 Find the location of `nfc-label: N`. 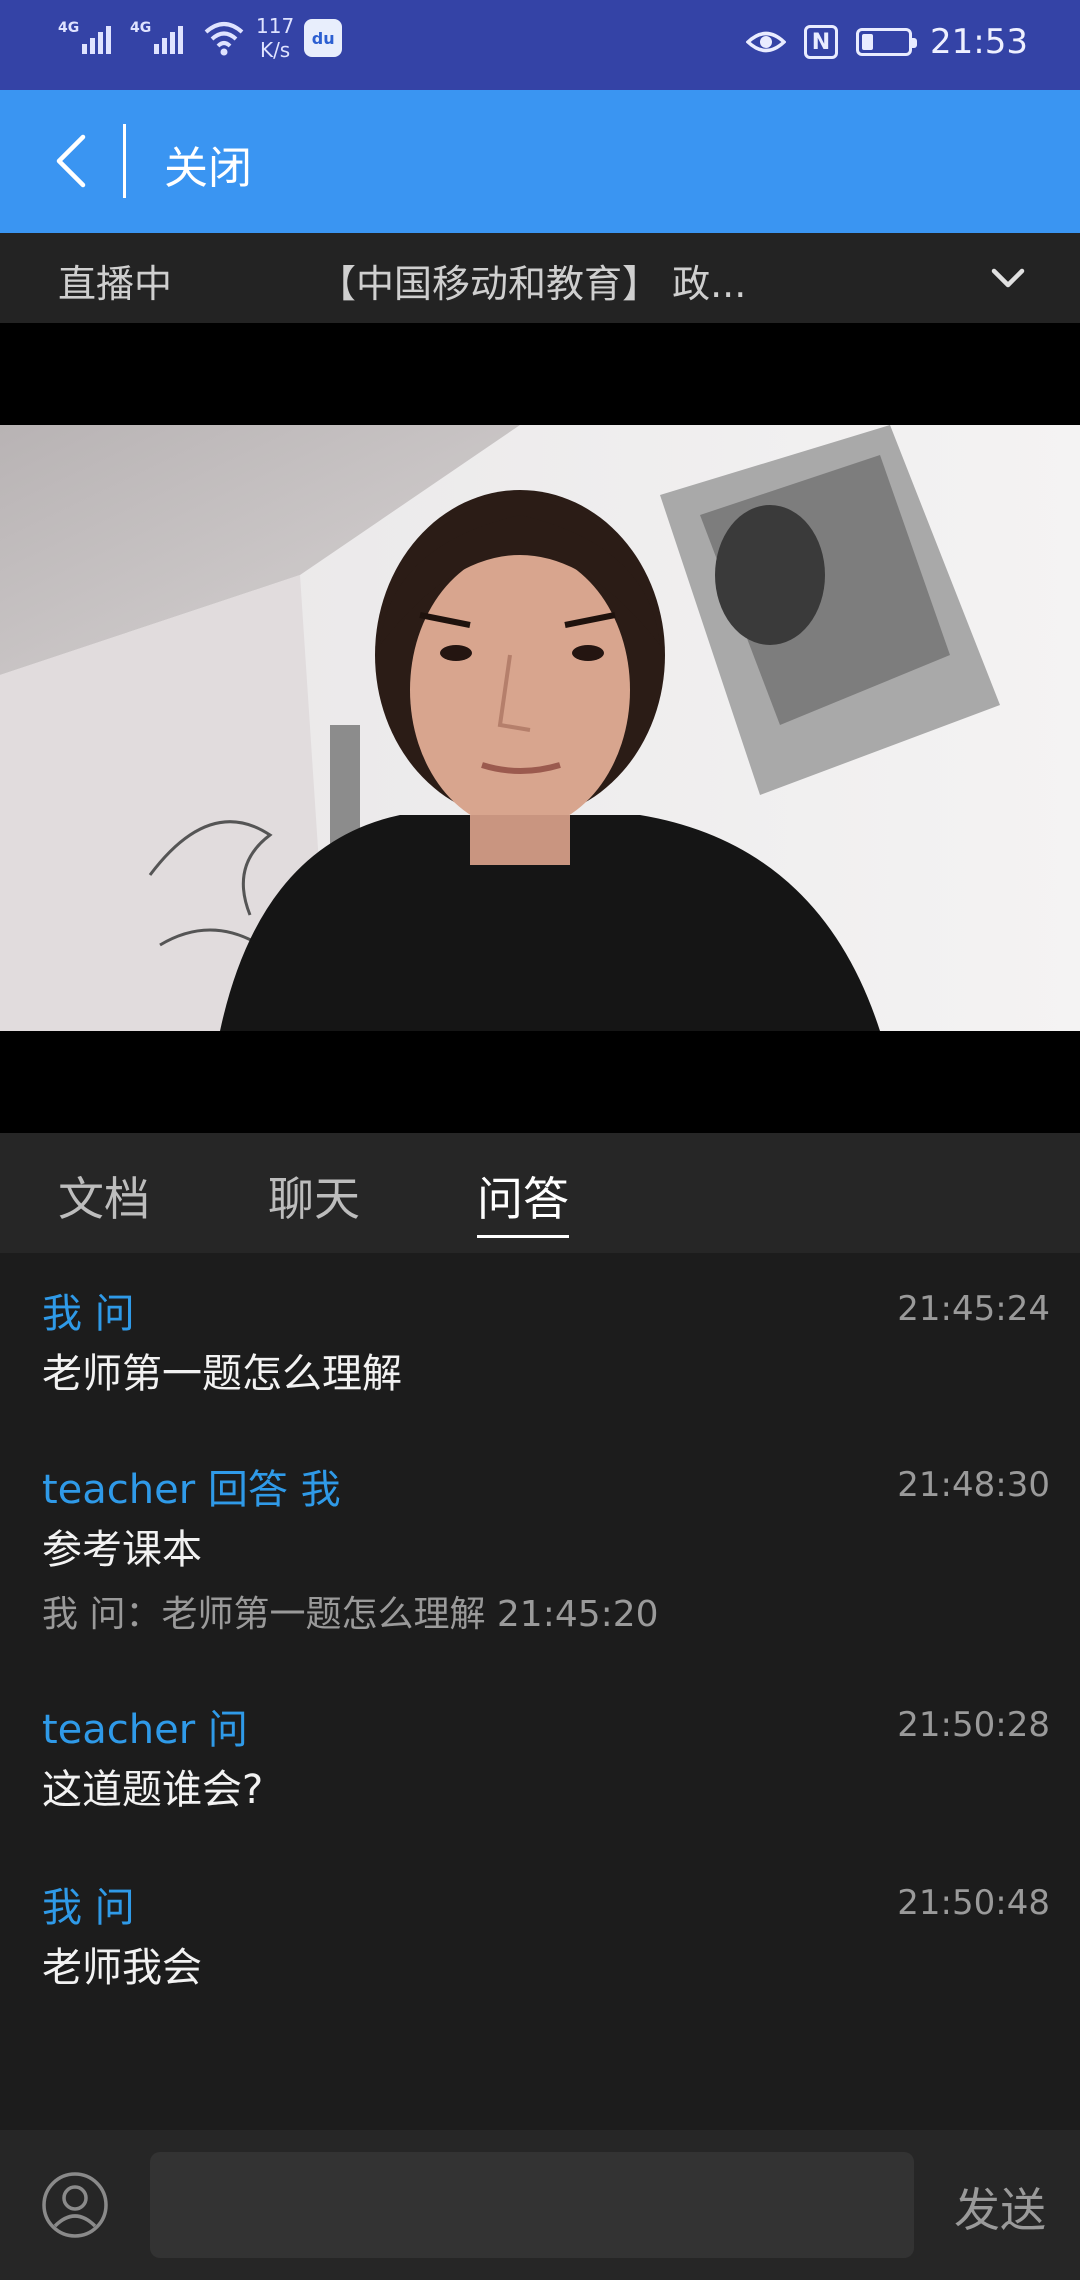

nfc-label: N is located at coordinates (821, 42).